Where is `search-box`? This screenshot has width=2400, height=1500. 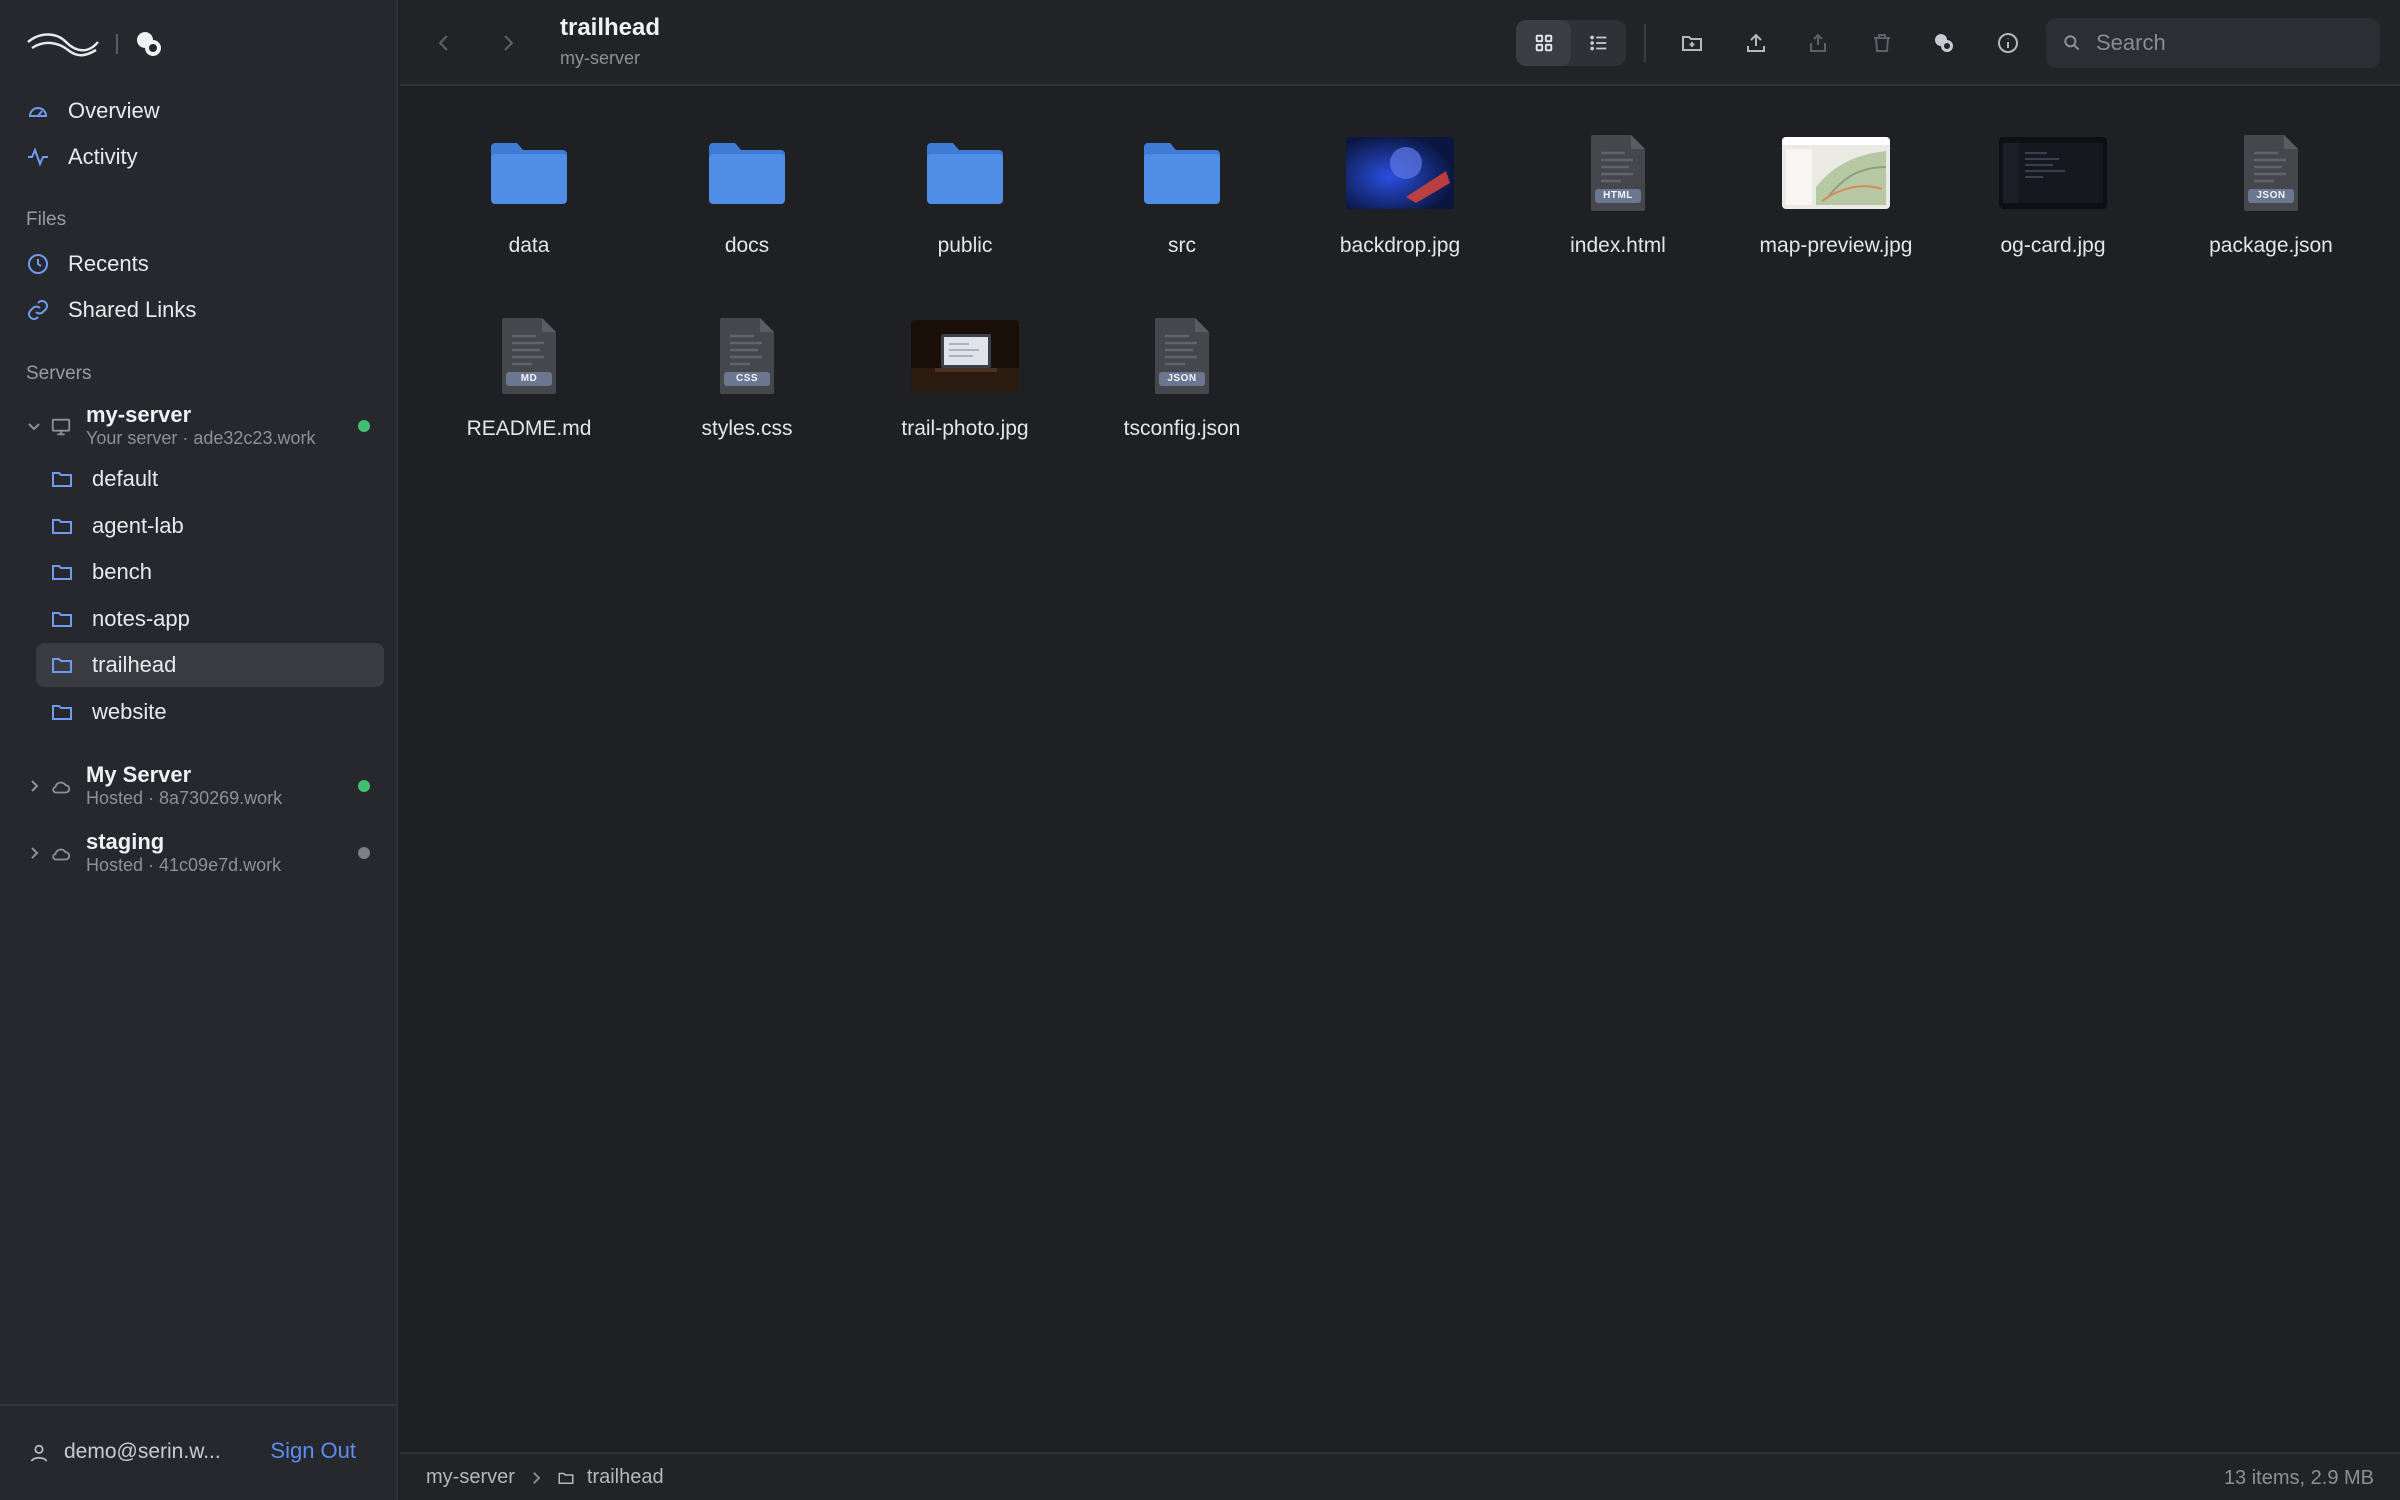 search-box is located at coordinates (2213, 43).